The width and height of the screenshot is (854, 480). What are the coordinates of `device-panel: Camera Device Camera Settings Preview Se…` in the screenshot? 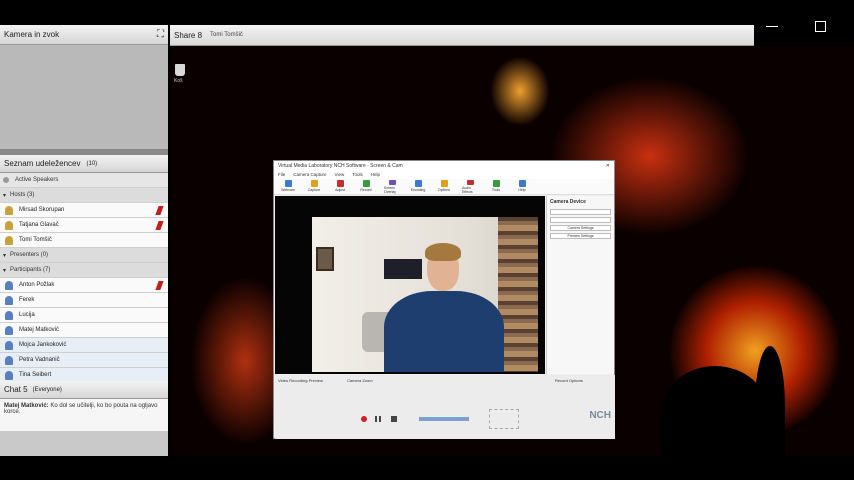 It's located at (580, 285).